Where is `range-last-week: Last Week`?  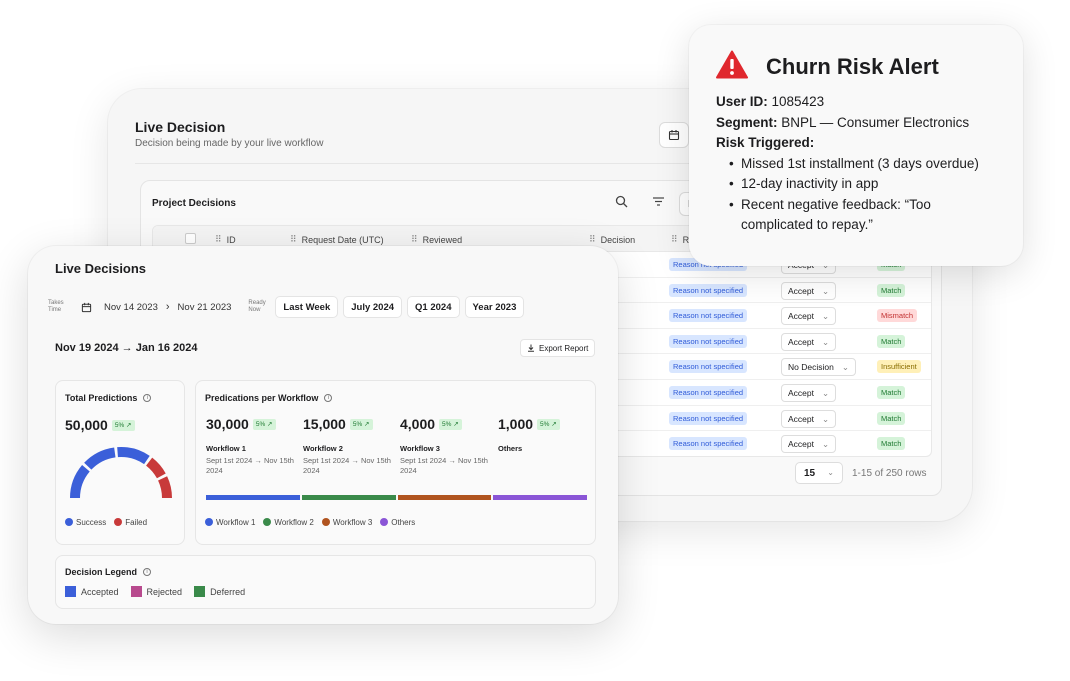
range-last-week: Last Week is located at coordinates (307, 307).